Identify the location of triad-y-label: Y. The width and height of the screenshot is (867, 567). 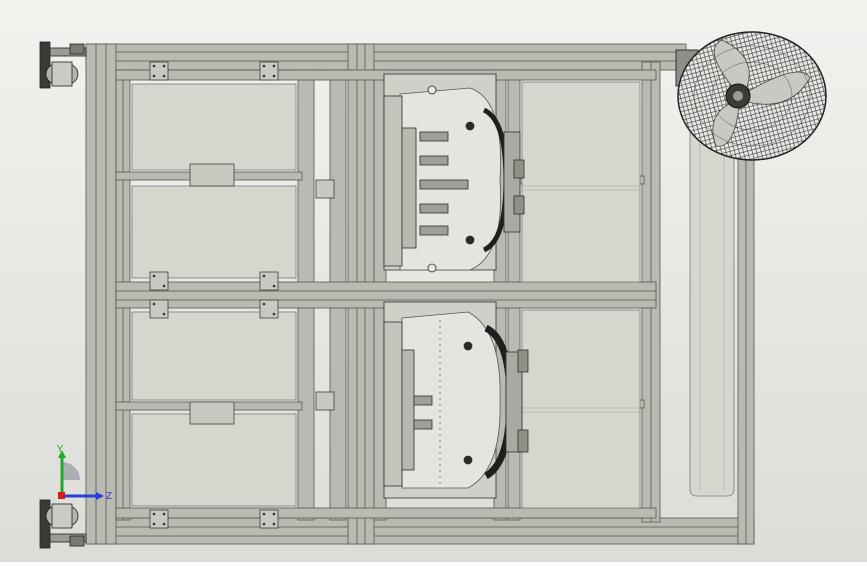
(60, 449).